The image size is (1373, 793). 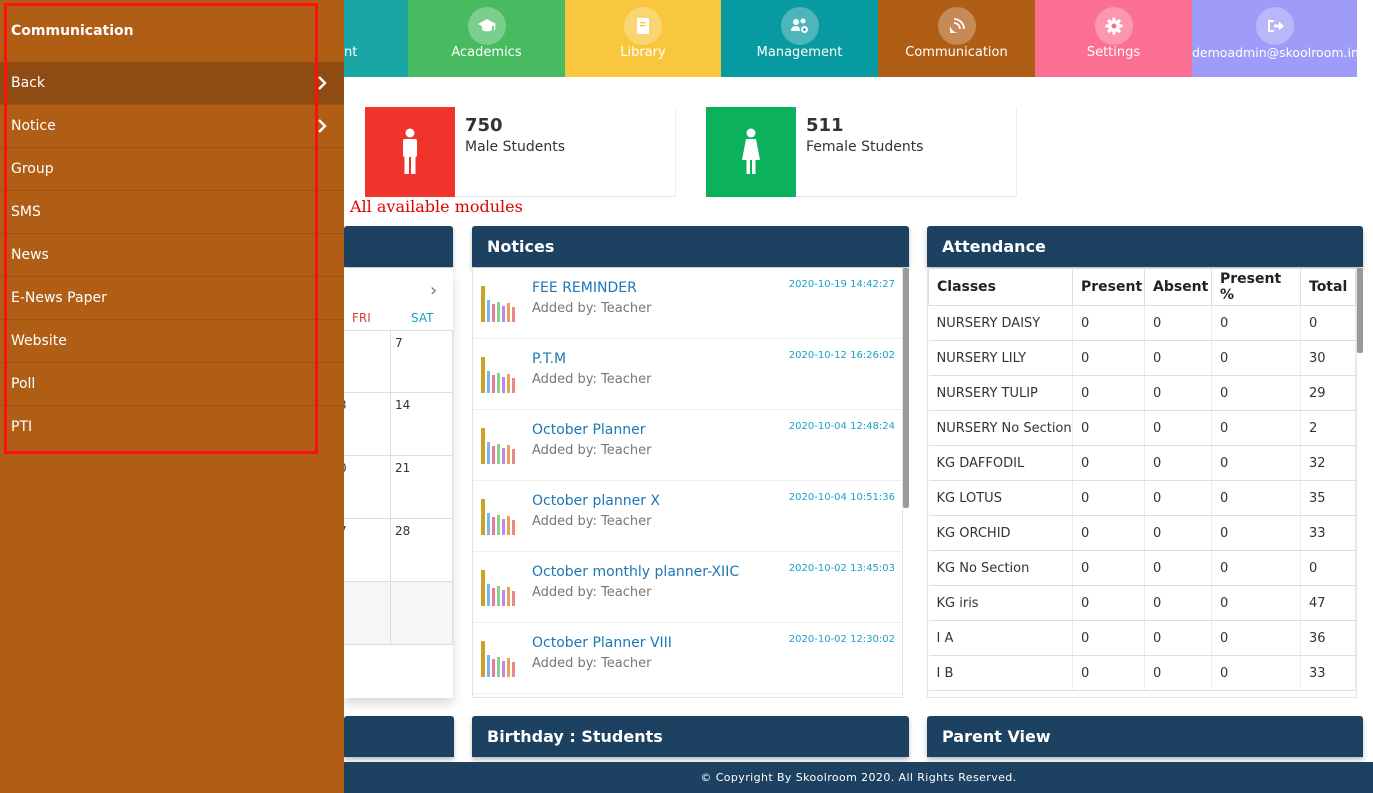 What do you see at coordinates (1000, 358) in the screenshot?
I see `table-cell: NURSERY LILY` at bounding box center [1000, 358].